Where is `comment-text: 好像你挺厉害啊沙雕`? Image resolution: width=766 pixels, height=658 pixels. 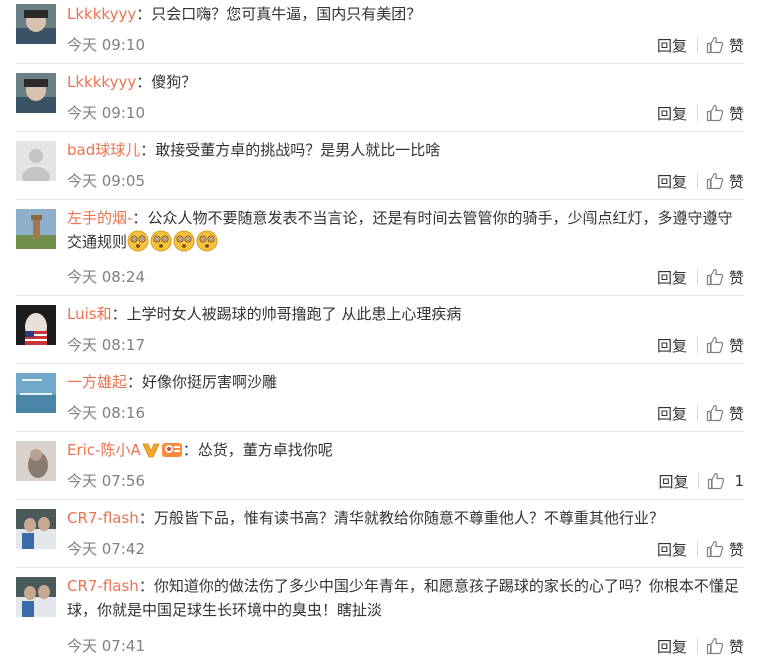
comment-text: 好像你挺厉害啊沙雕 is located at coordinates (210, 382).